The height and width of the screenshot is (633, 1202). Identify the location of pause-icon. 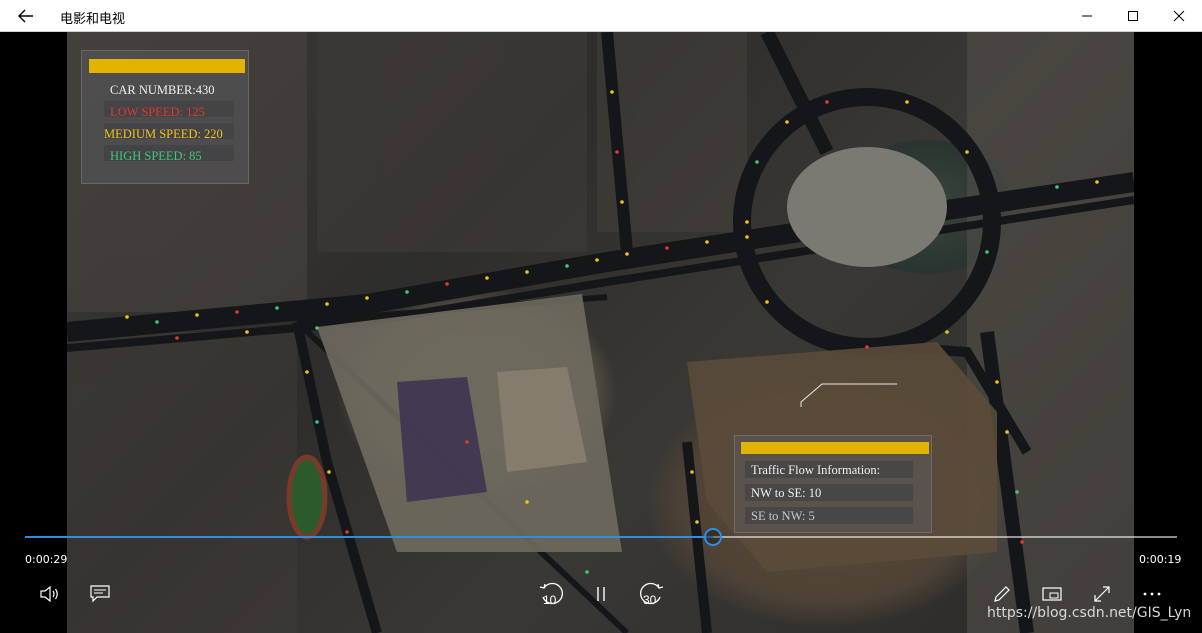
(601, 594).